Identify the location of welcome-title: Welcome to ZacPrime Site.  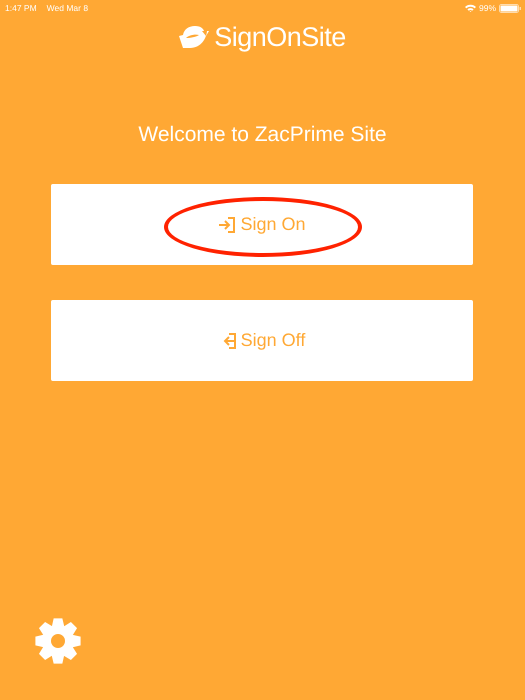
(262, 135).